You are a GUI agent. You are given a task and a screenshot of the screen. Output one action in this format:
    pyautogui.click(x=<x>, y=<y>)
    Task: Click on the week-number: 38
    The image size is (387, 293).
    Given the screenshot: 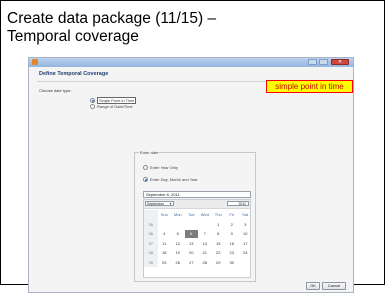 What is the action you would take?
    pyautogui.click(x=151, y=253)
    